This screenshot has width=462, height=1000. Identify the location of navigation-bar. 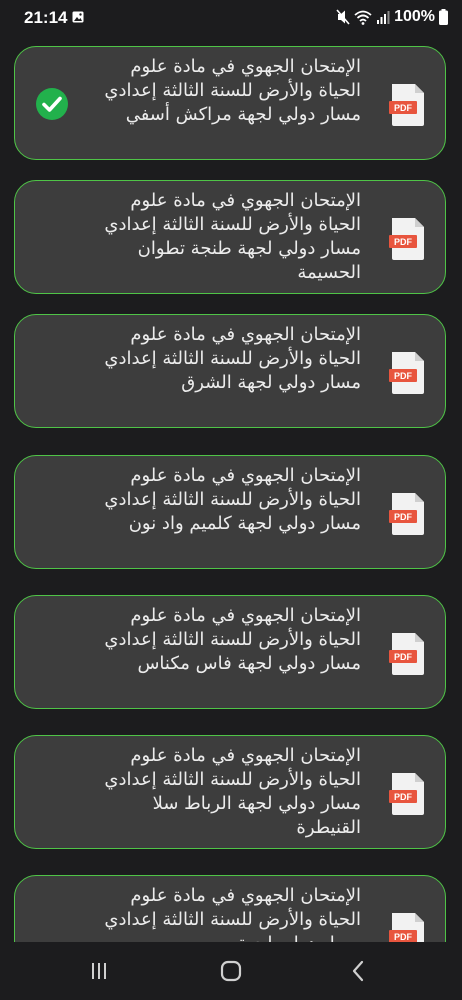
(231, 971).